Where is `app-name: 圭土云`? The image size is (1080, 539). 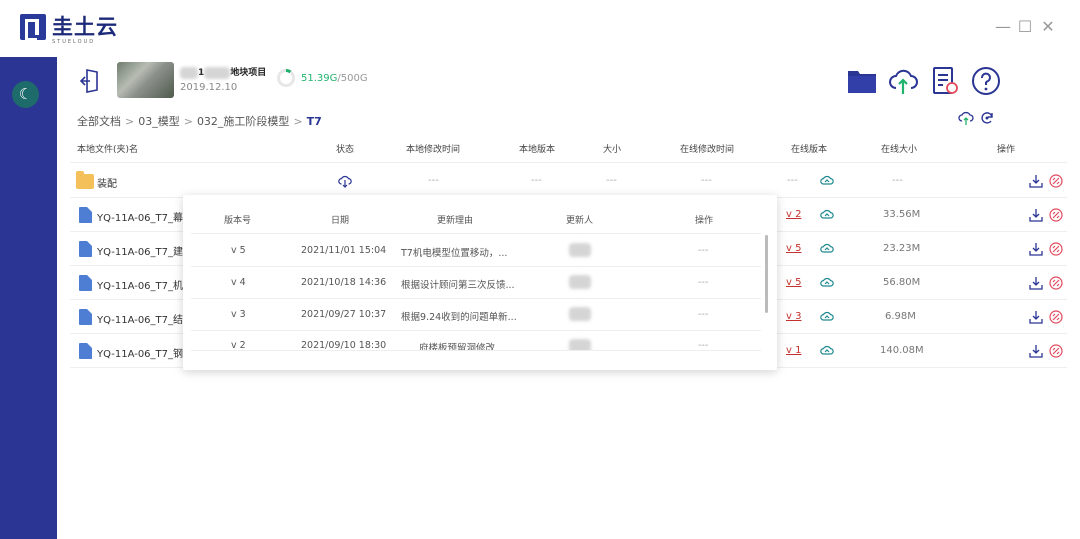 app-name: 圭土云 is located at coordinates (85, 27).